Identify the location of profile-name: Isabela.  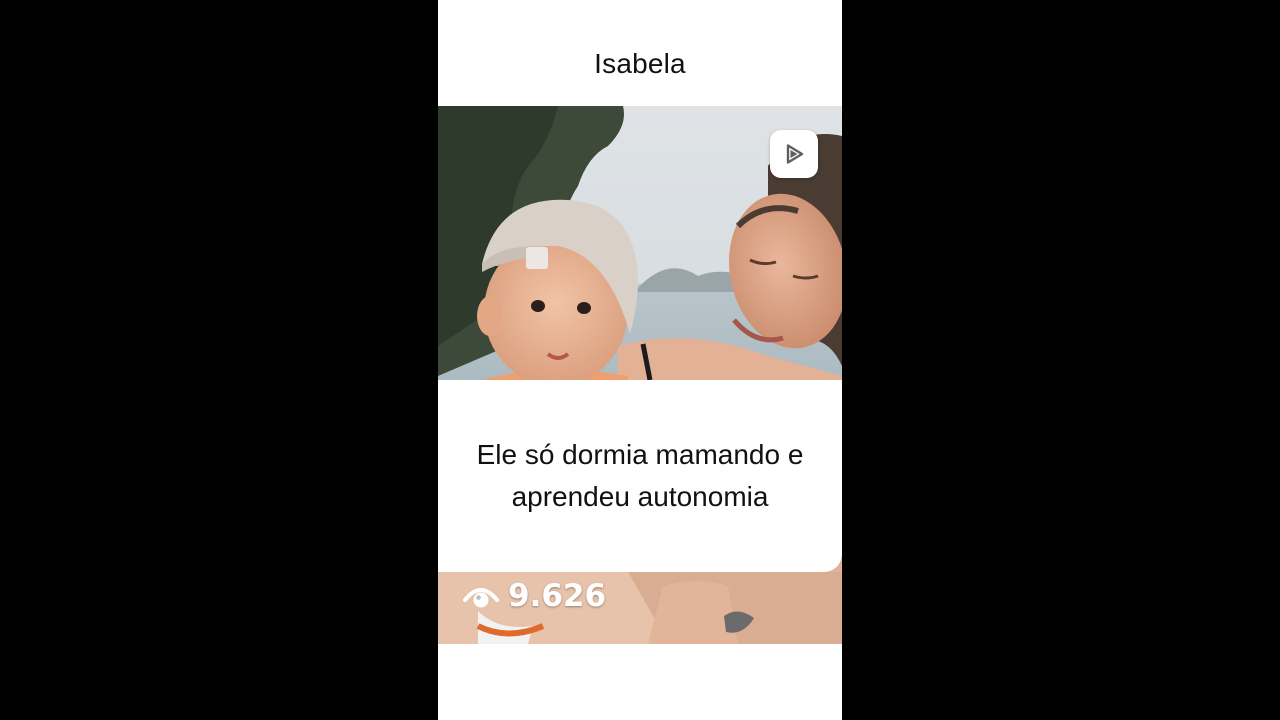
(640, 63).